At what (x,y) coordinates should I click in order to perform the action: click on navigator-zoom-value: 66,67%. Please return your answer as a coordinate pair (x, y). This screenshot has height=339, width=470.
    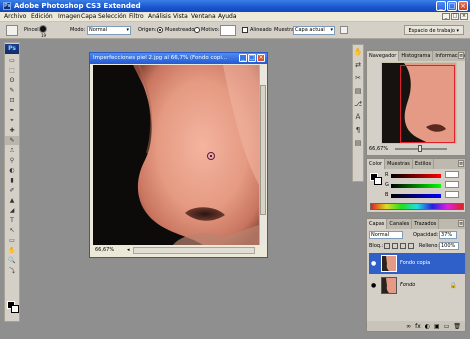
    Looking at the image, I should click on (378, 149).